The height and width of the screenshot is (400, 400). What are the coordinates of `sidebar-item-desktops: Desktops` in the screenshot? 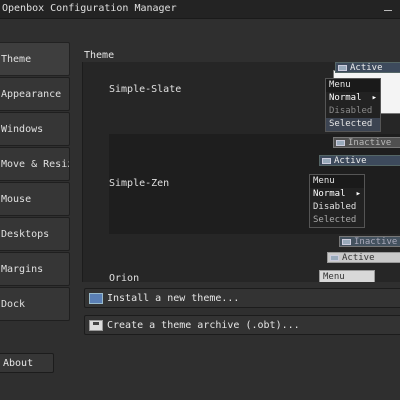 It's located at (35, 234).